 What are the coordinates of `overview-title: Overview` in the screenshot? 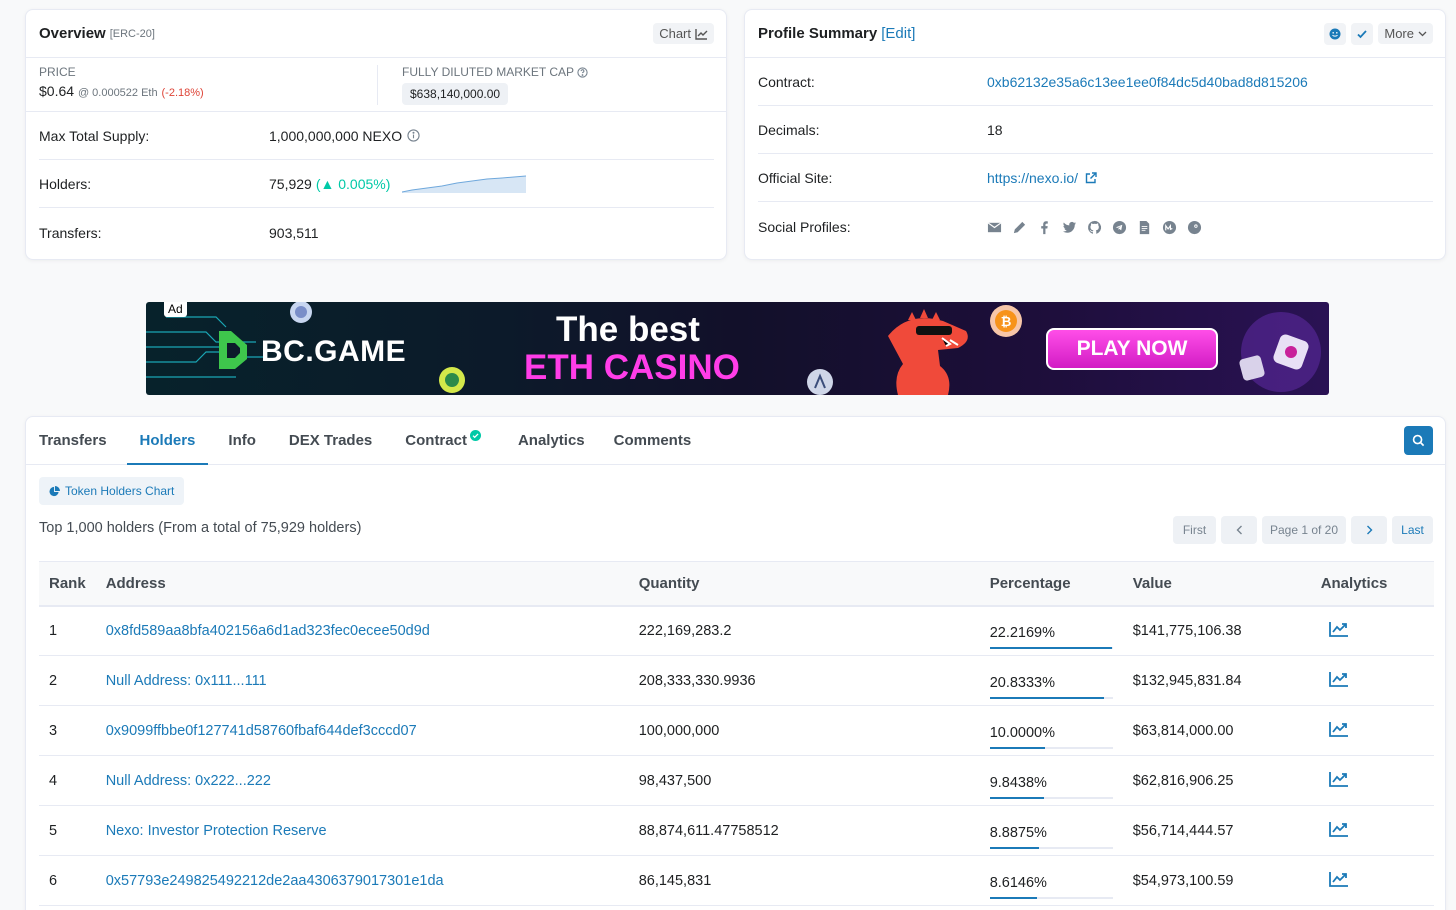 It's located at (72, 33).